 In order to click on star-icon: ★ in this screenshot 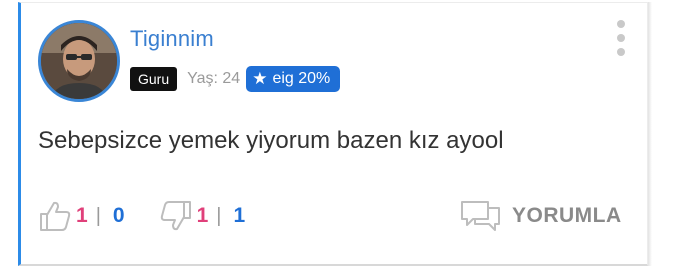, I will do `click(260, 78)`.